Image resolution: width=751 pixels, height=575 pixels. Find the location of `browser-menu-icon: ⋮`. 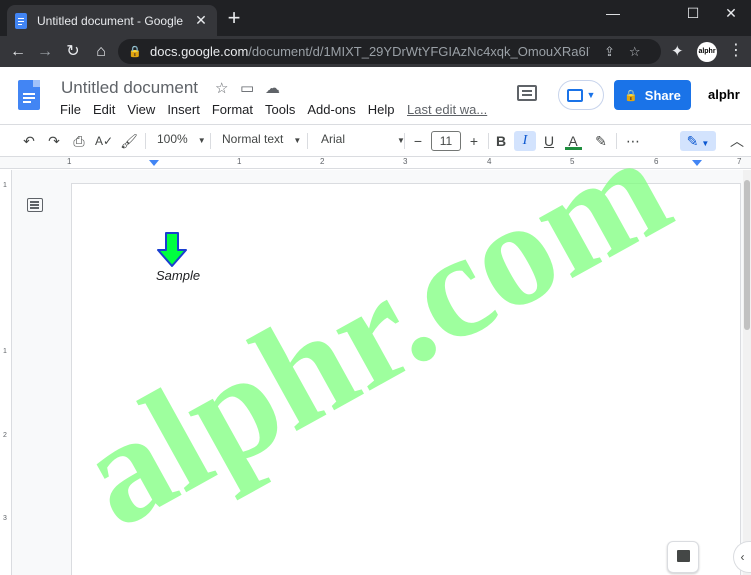

browser-menu-icon: ⋮ is located at coordinates (736, 50).